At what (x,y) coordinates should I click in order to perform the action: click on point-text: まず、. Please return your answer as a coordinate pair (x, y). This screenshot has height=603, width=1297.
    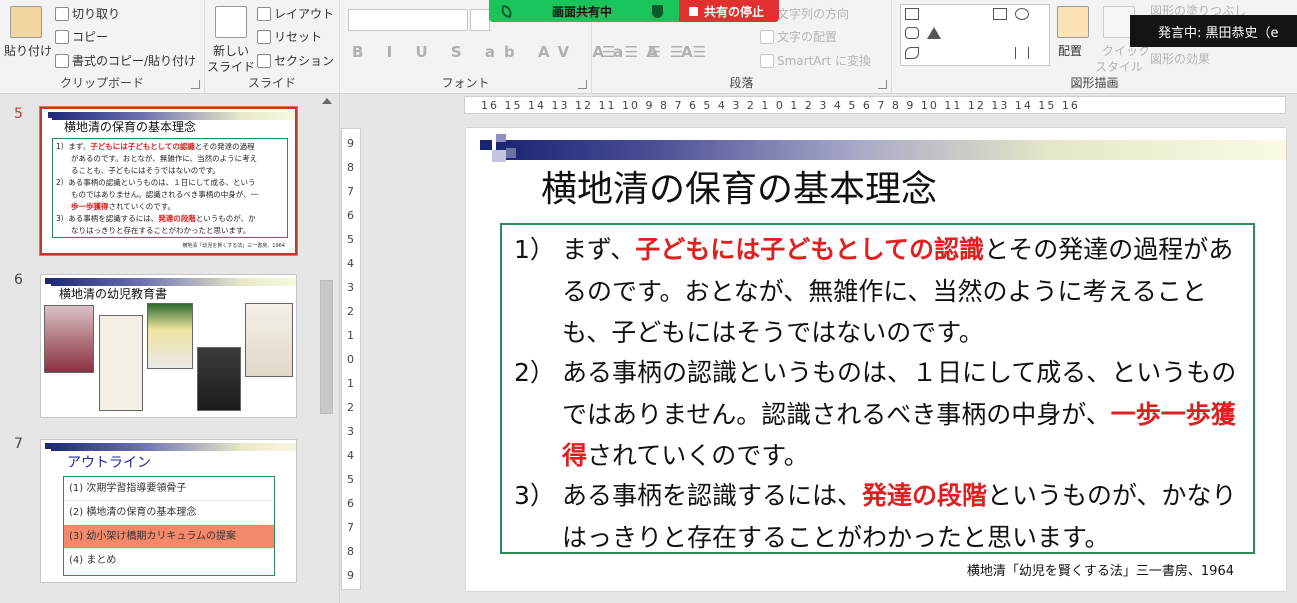
    Looking at the image, I should click on (599, 249).